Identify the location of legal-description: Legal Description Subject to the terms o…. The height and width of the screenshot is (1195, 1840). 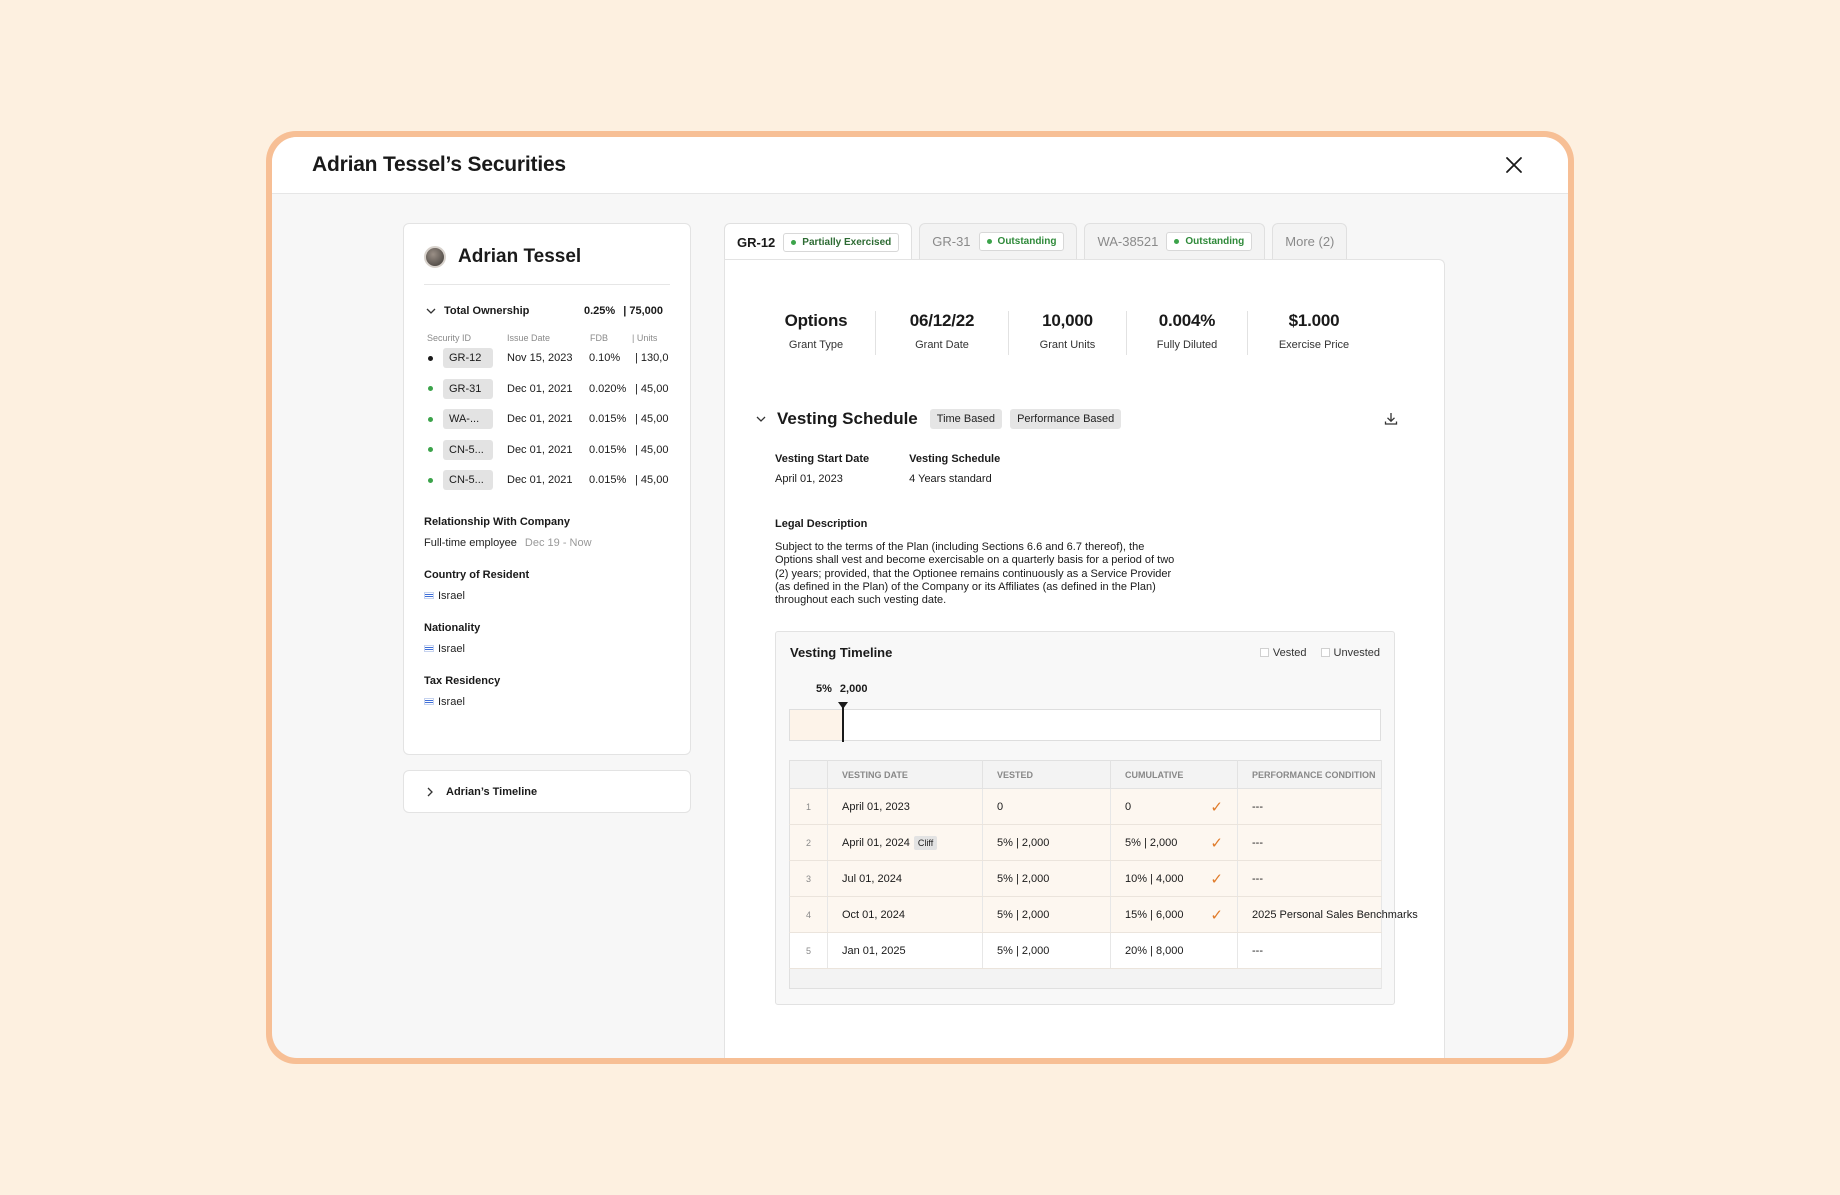
(975, 562).